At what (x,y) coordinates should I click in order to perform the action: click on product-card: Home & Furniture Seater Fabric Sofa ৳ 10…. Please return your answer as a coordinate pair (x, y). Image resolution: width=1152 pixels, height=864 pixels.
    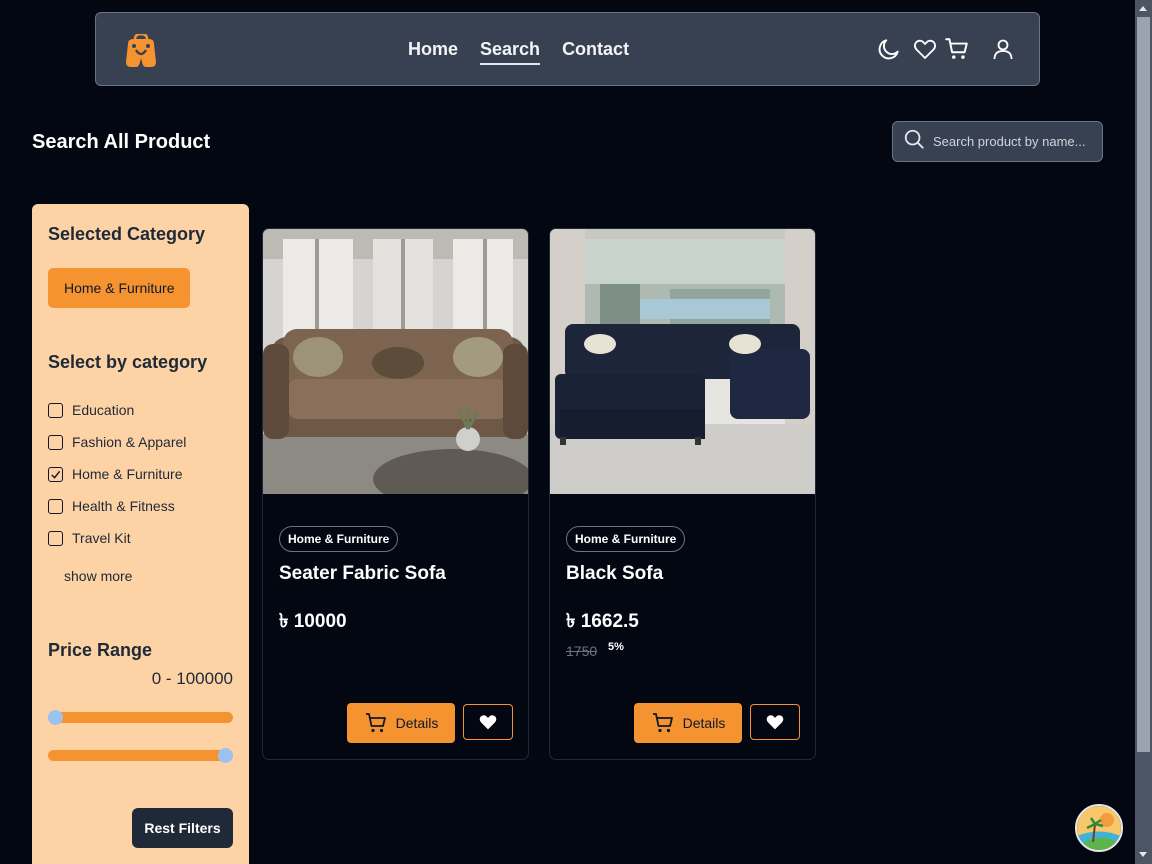
    Looking at the image, I should click on (395, 494).